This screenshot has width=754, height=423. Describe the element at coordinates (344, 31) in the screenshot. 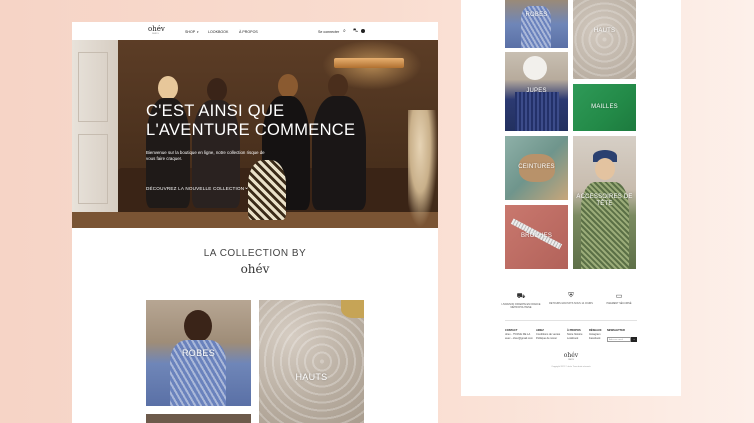

I see `search-icon: ⌕` at that location.